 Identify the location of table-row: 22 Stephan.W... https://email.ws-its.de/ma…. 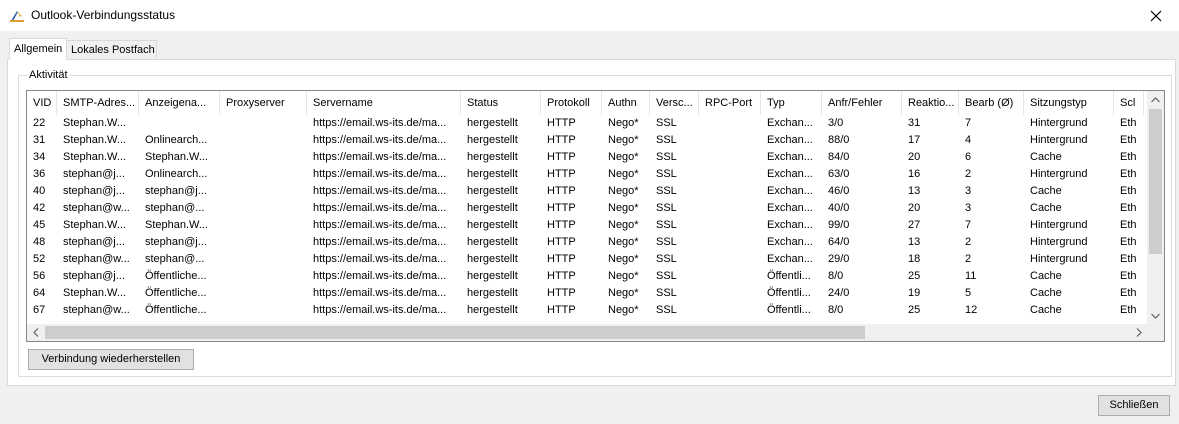
(583, 123).